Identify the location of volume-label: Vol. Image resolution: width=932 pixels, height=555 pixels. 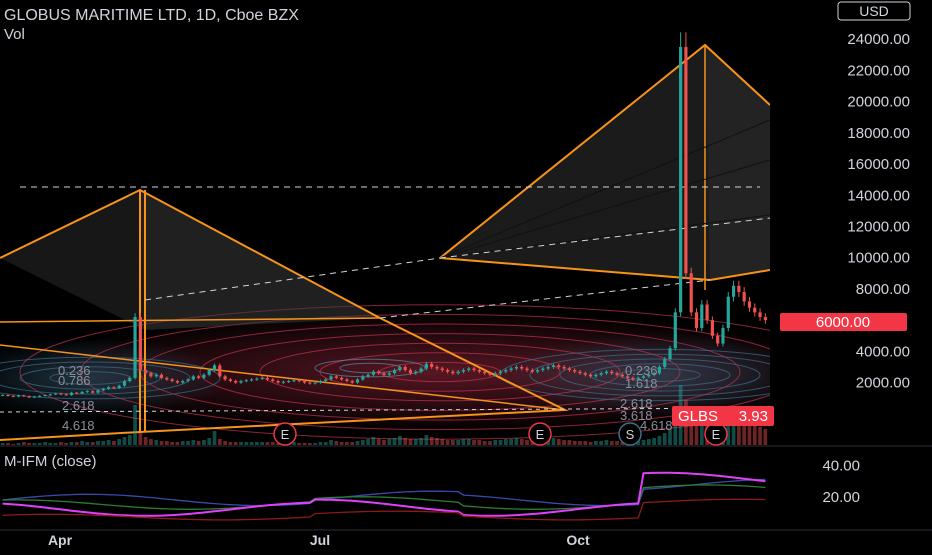
(14, 34).